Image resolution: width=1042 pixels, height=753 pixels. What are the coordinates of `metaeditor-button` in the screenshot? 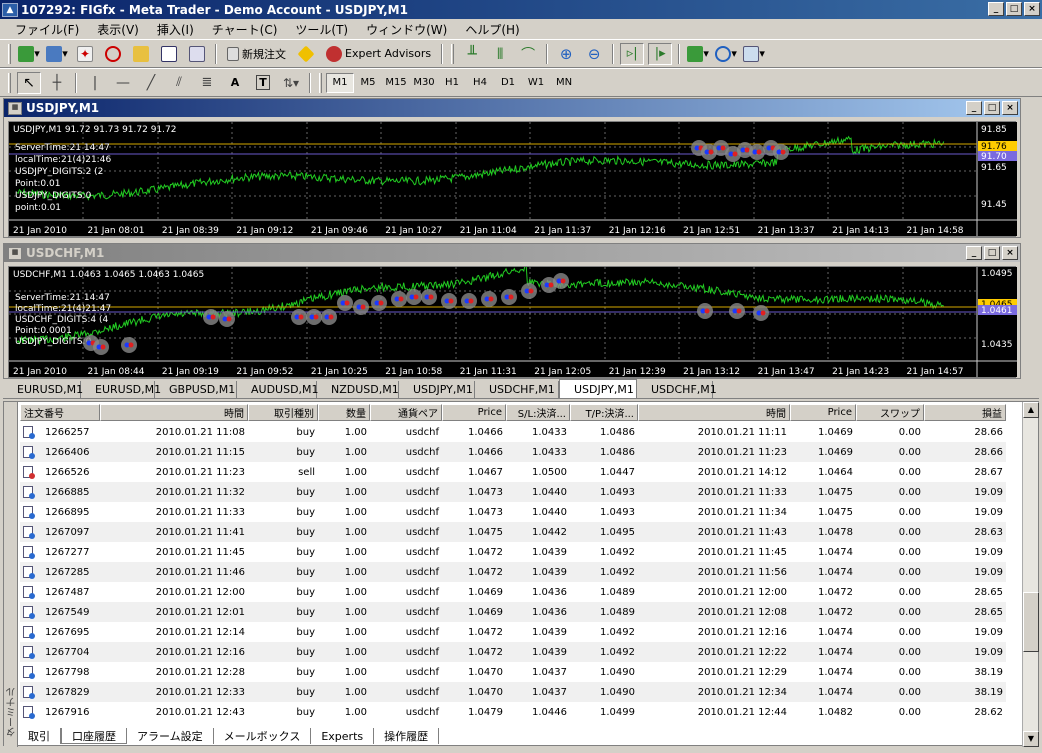 It's located at (306, 54).